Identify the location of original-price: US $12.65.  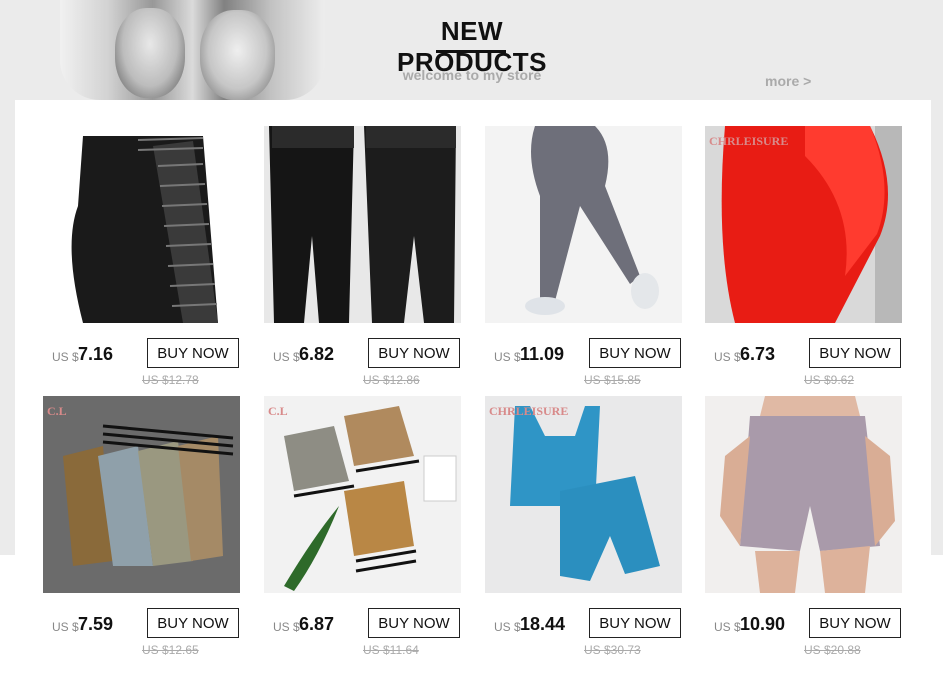
(170, 650).